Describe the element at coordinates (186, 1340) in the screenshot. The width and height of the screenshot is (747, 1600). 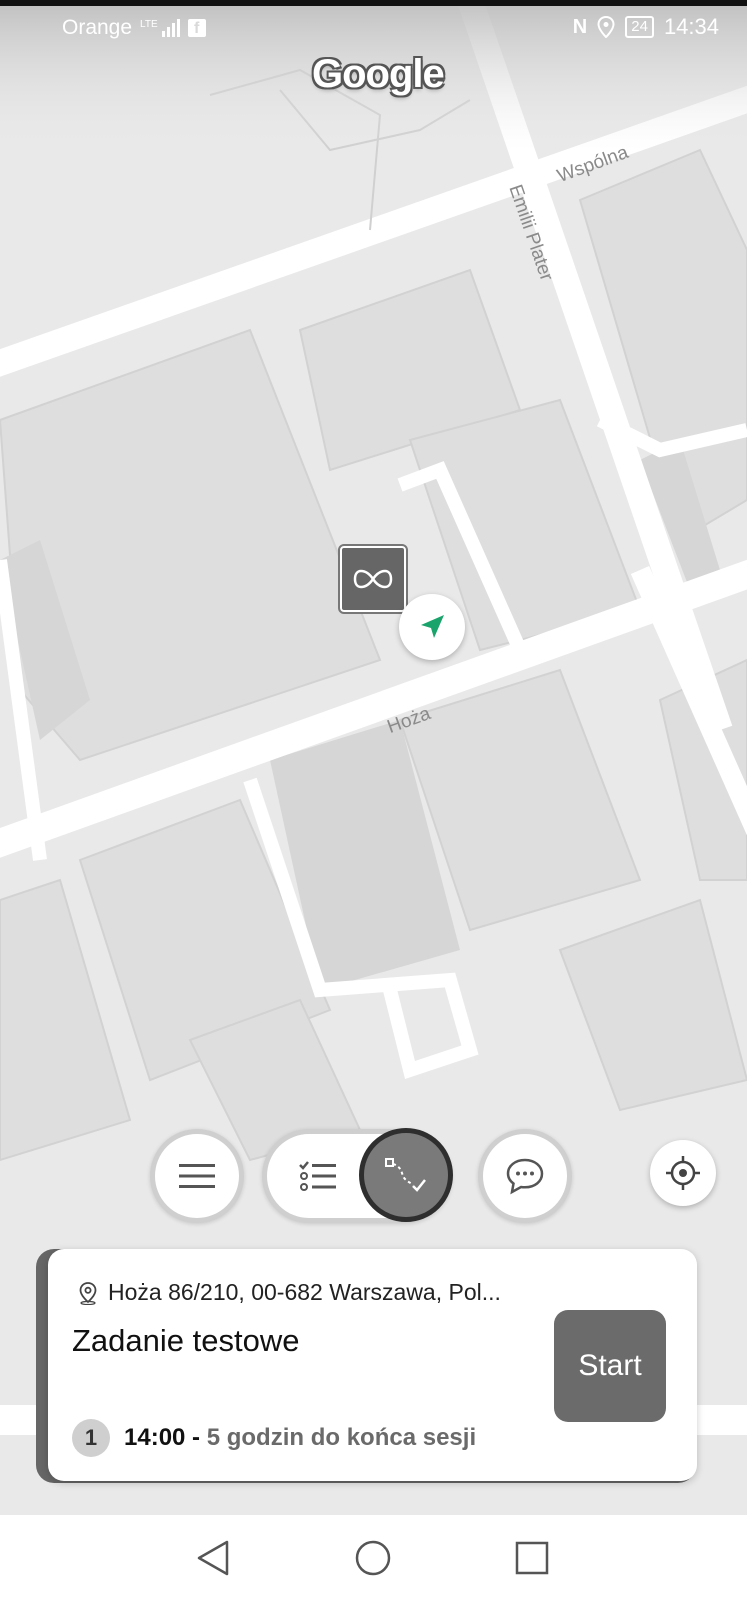
I see `task-title: Zadanie testowe` at that location.